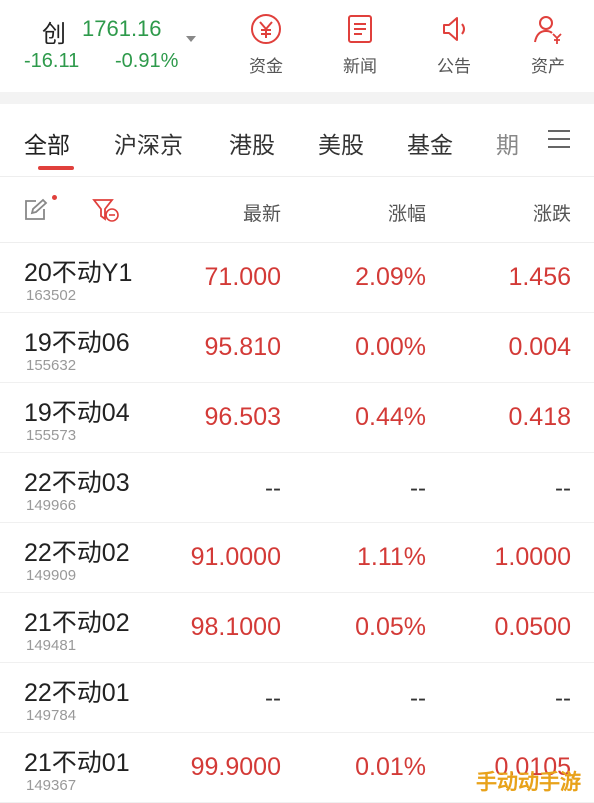 The height and width of the screenshot is (803, 594). Describe the element at coordinates (51, 365) in the screenshot. I see `security-code: 155632` at that location.